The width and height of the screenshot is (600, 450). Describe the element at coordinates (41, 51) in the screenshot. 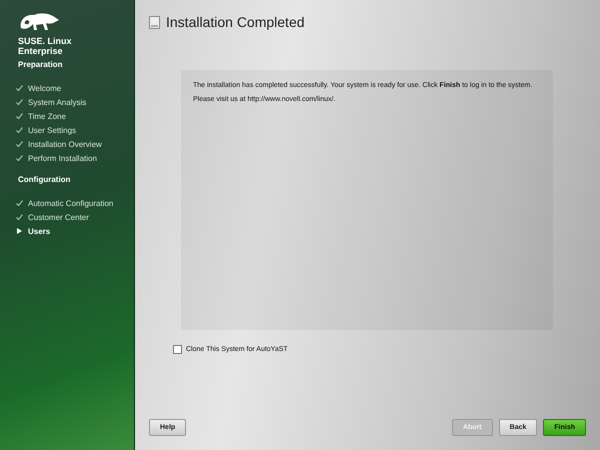

I see `brand-name: Enterprise` at that location.